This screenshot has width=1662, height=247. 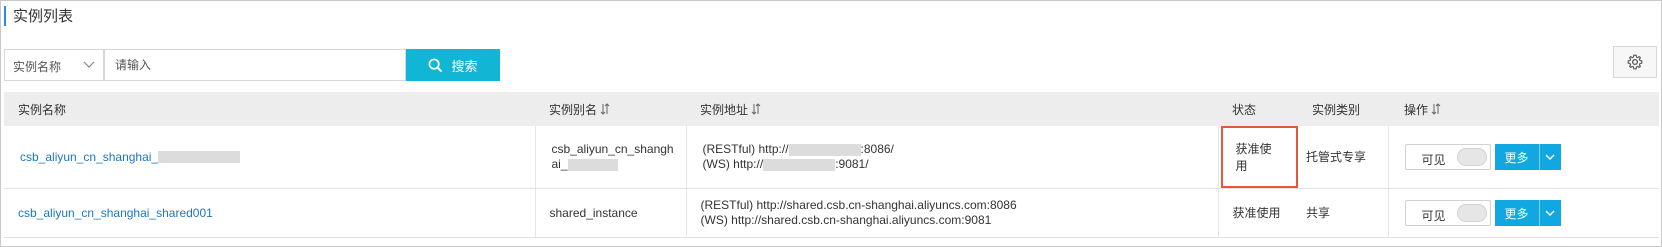 What do you see at coordinates (724, 109) in the screenshot?
I see `column-label: 实例地址` at bounding box center [724, 109].